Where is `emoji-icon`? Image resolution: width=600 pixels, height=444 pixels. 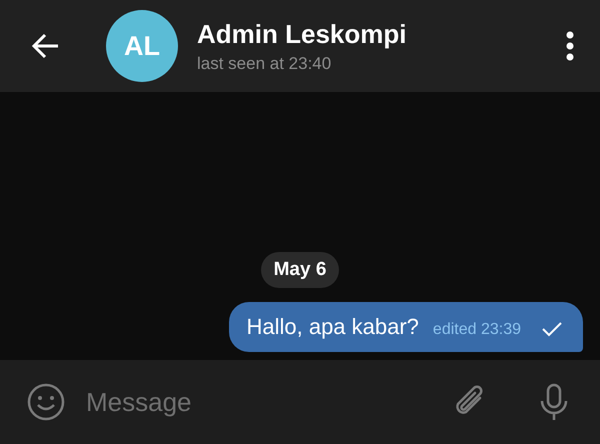 emoji-icon is located at coordinates (46, 402).